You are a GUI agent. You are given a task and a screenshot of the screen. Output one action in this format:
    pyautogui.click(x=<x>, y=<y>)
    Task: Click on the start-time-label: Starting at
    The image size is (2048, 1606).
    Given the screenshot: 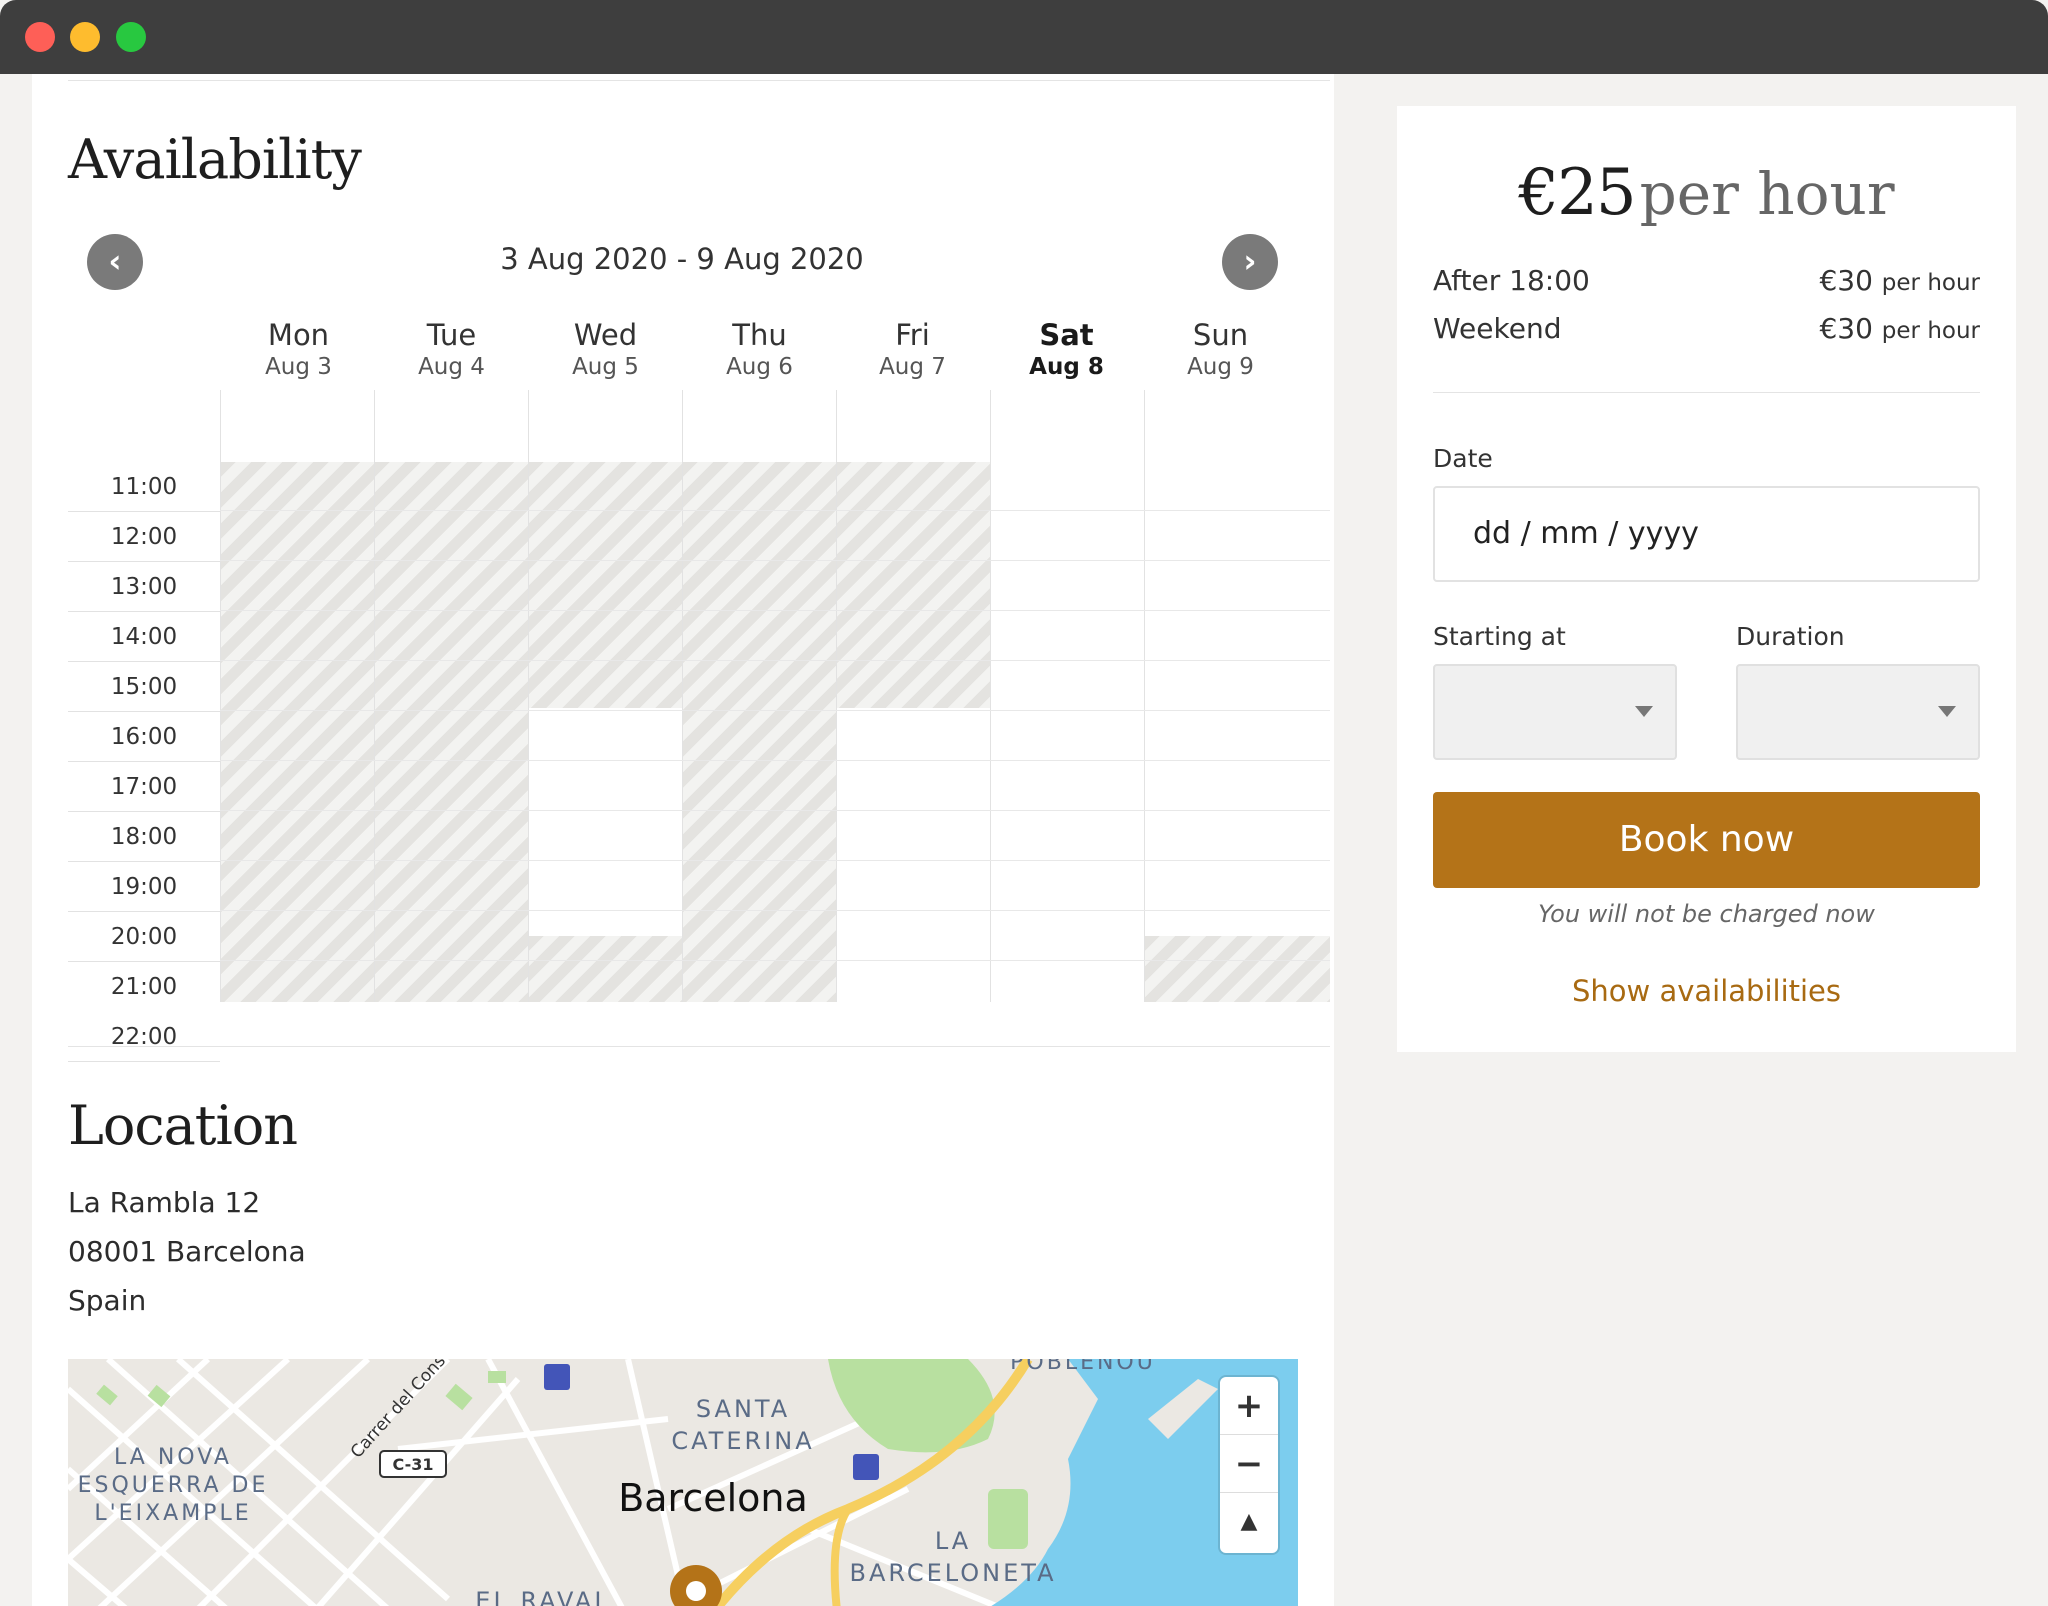 What is the action you would take?
    pyautogui.click(x=1499, y=636)
    